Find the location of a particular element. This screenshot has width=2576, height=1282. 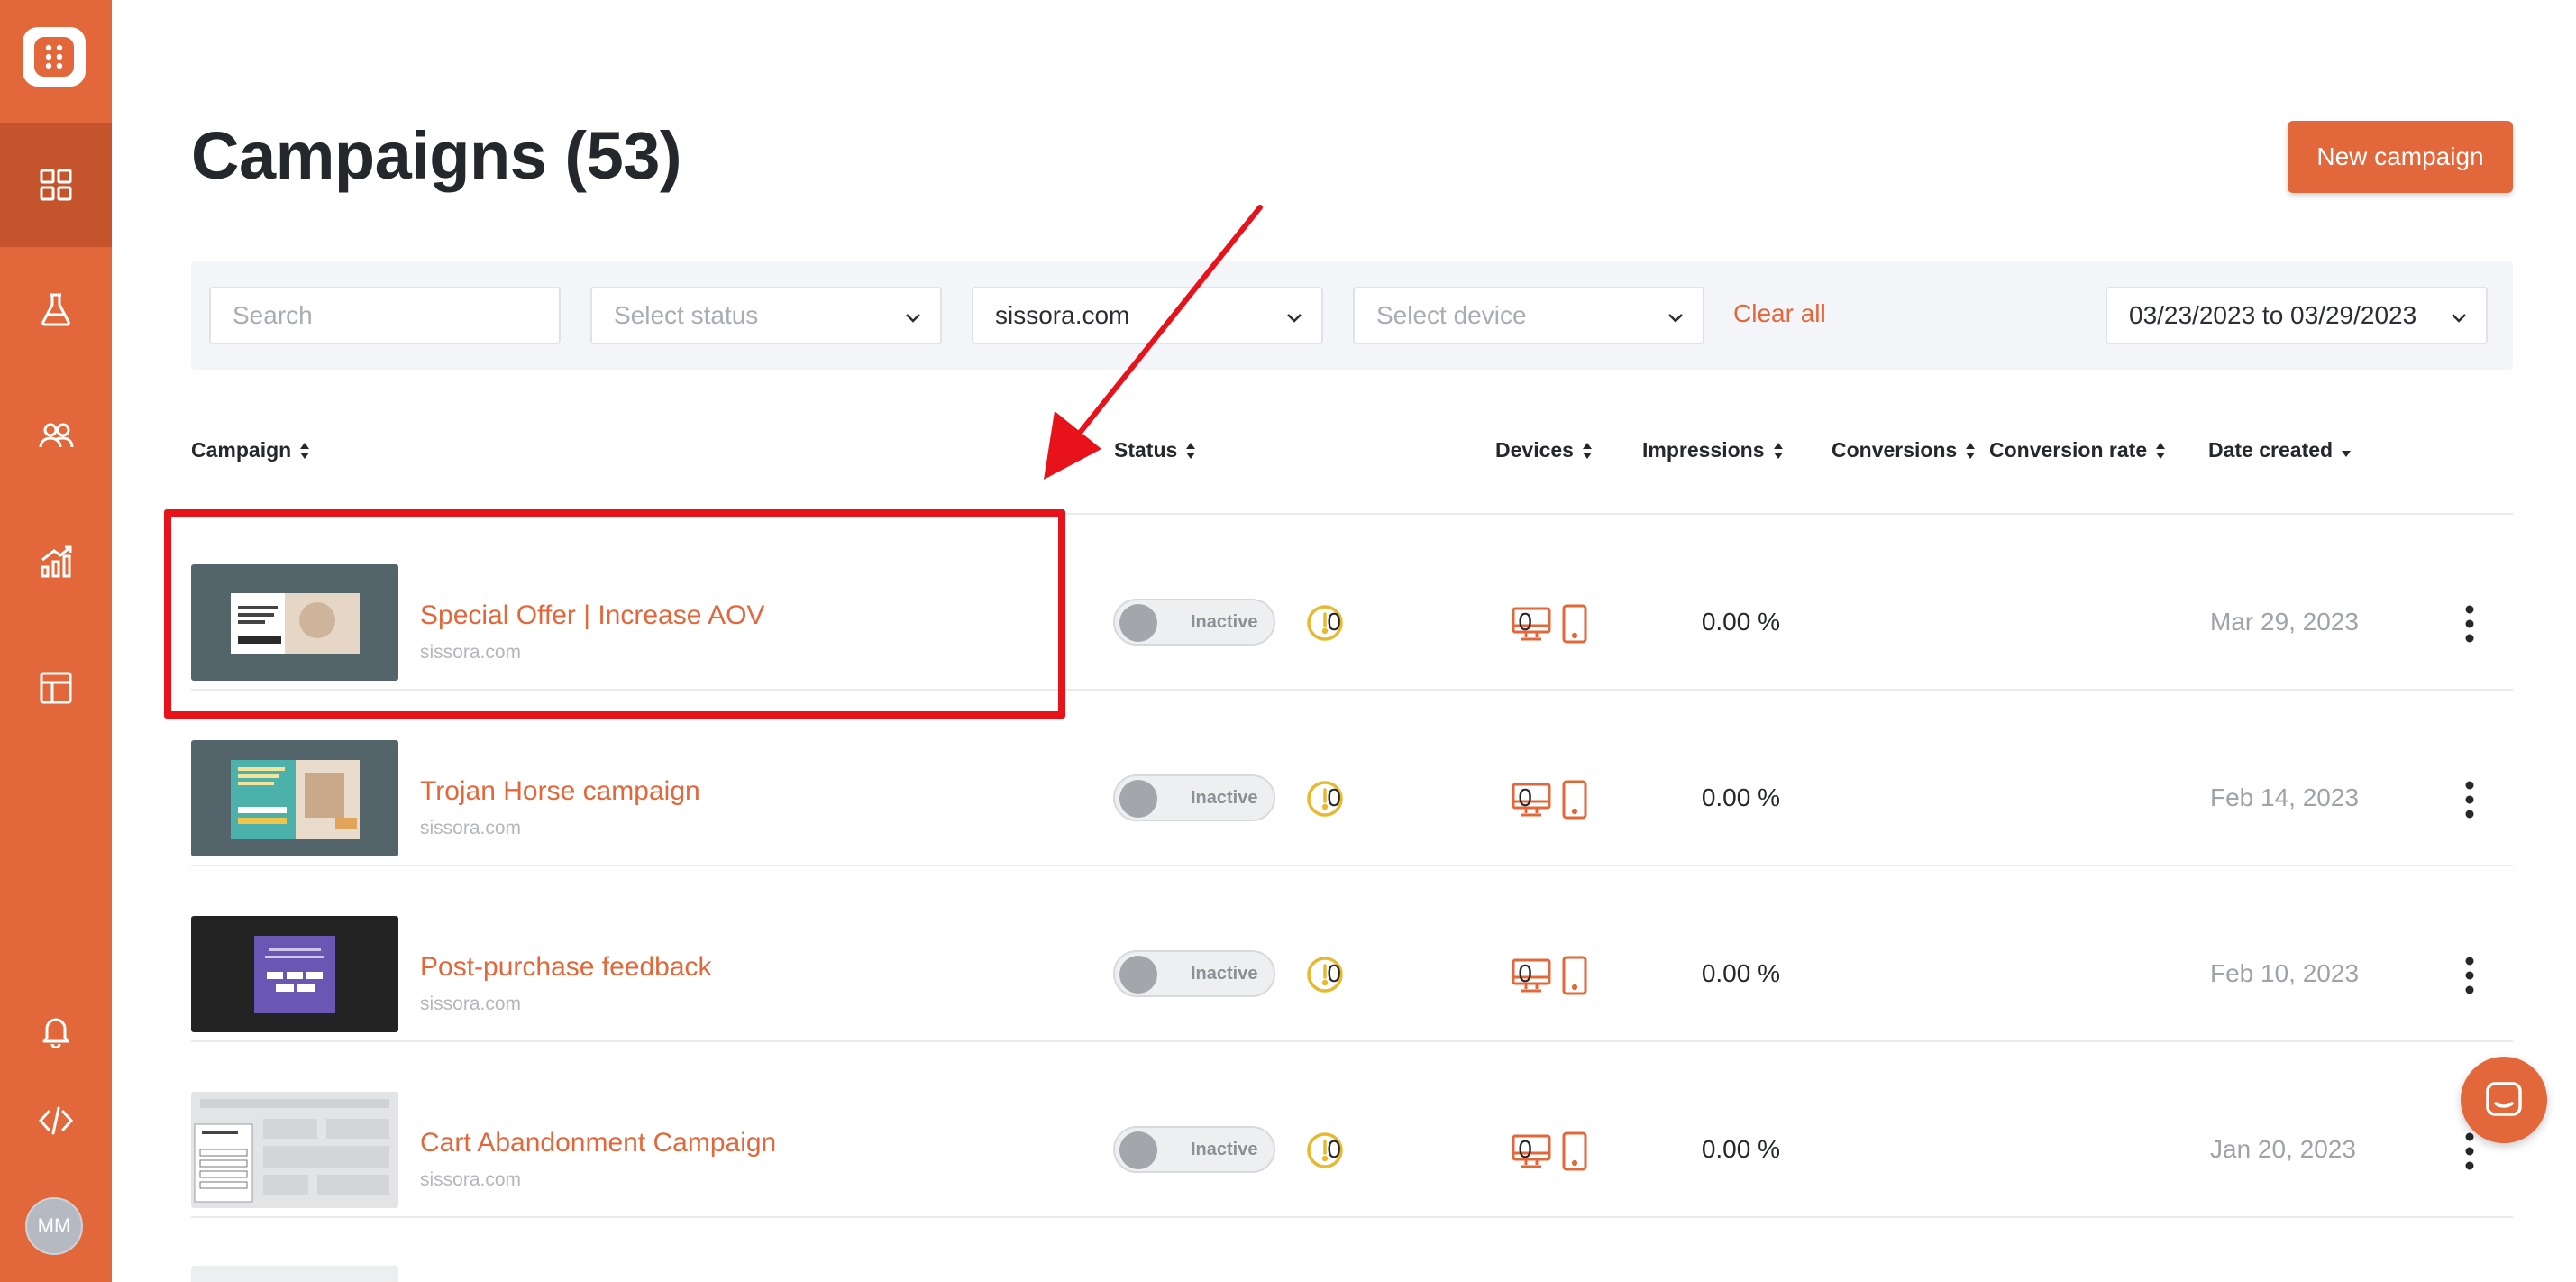

device-select: Select device is located at coordinates (1528, 316).